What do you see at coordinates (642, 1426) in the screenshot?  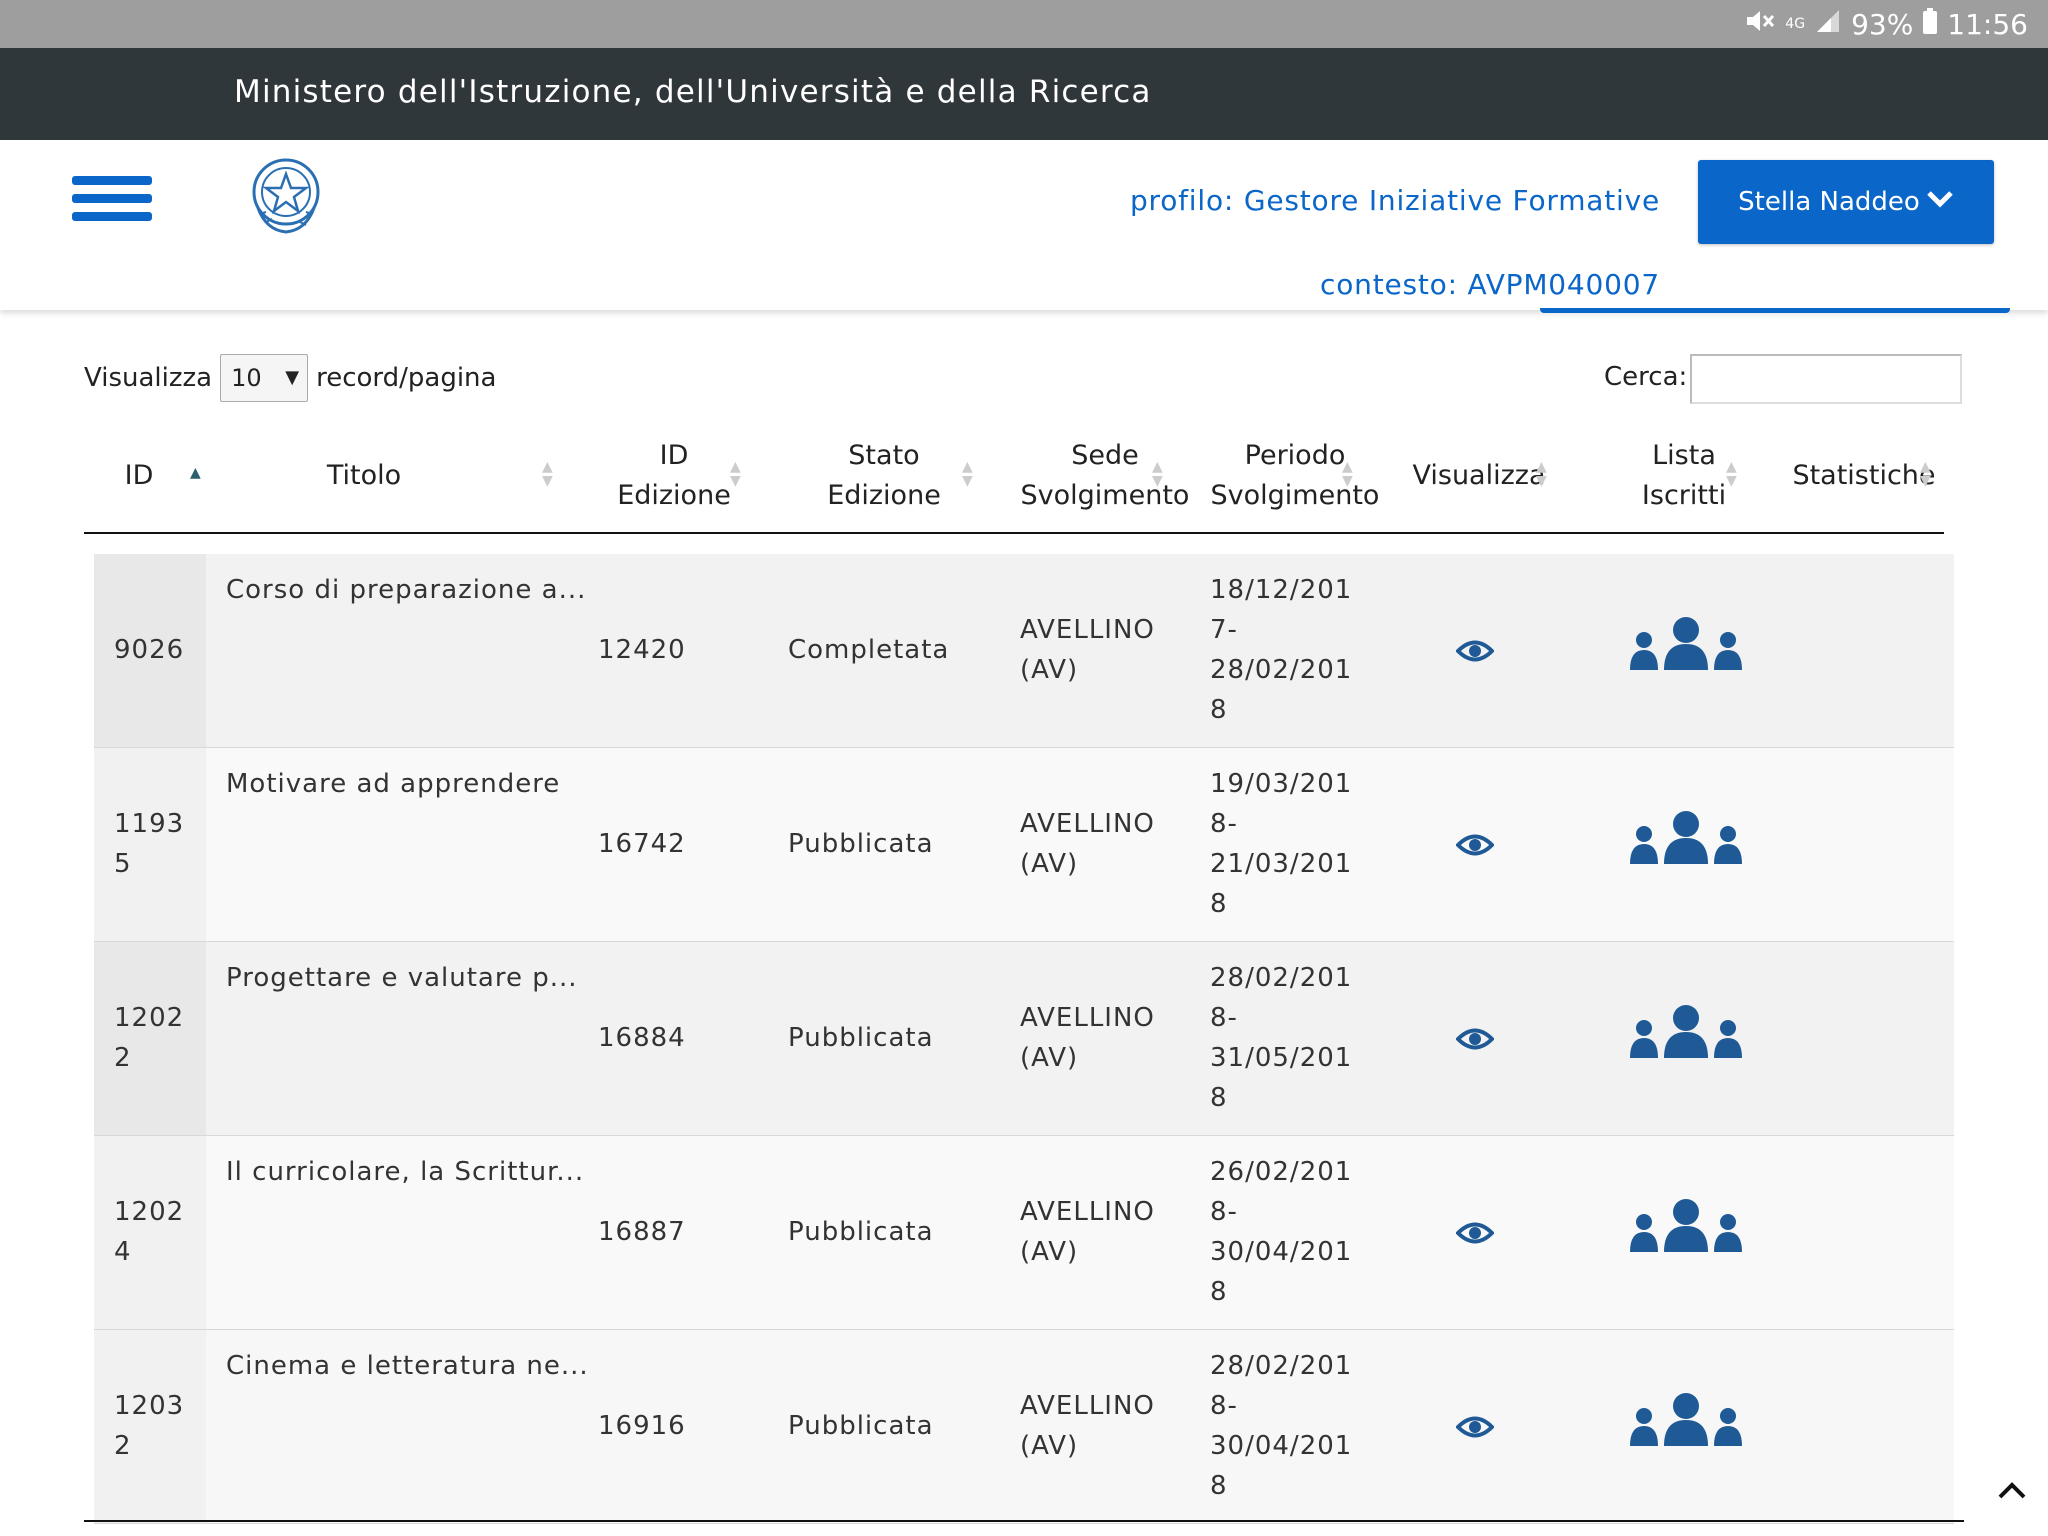 I see `edition-id: 16916` at bounding box center [642, 1426].